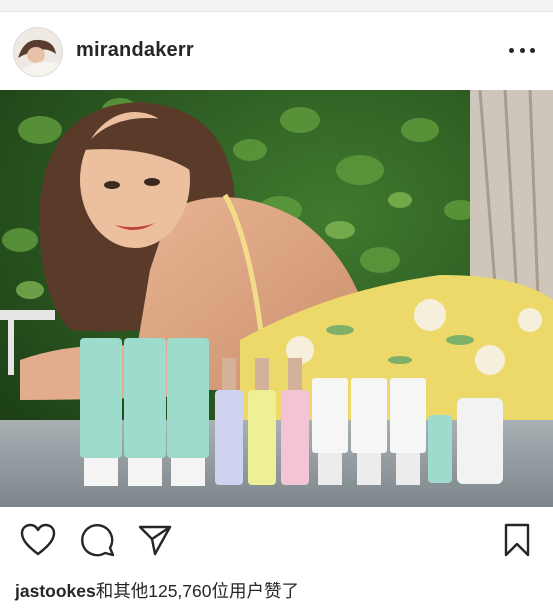  What do you see at coordinates (517, 540) in the screenshot?
I see `bookmark-icon` at bounding box center [517, 540].